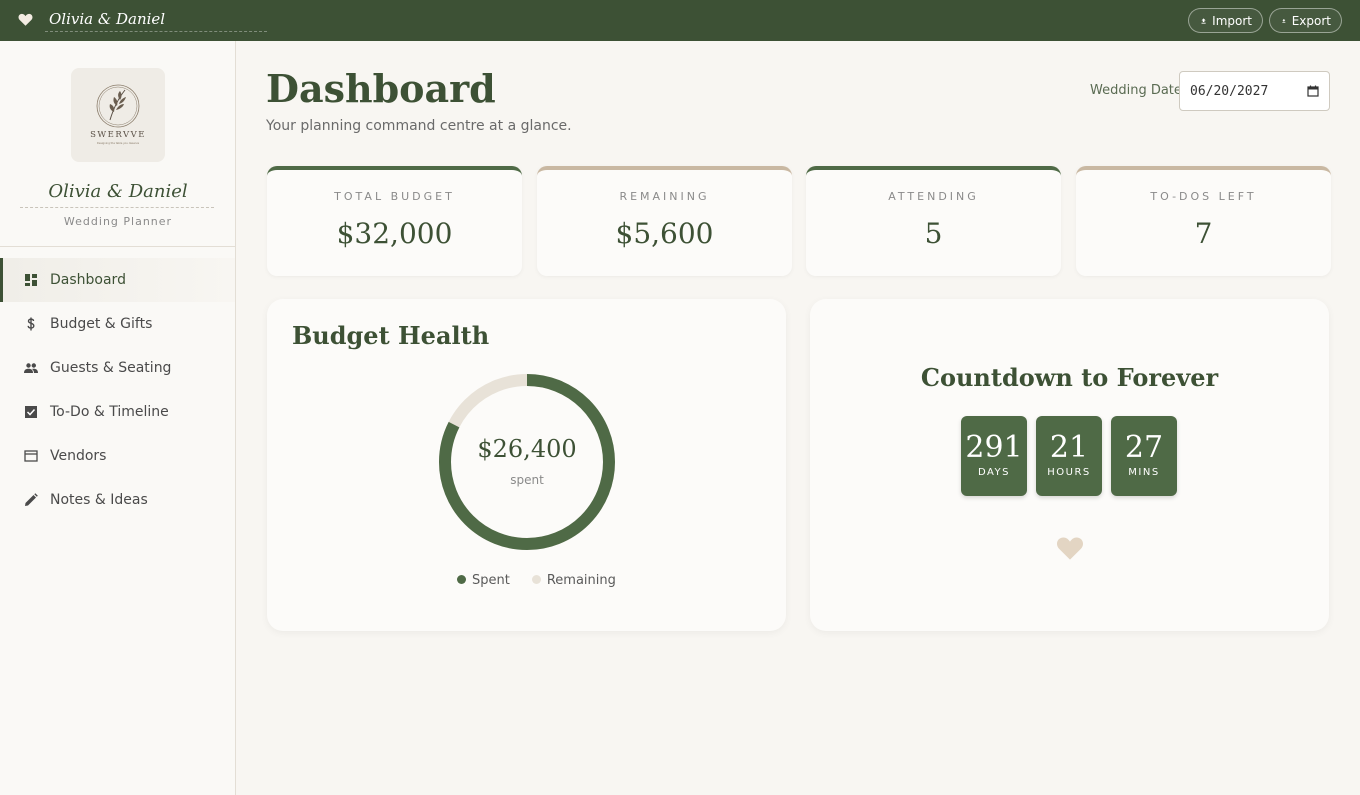 The width and height of the screenshot is (1360, 795). I want to click on countdown-hours: 21 HOURS, so click(1069, 456).